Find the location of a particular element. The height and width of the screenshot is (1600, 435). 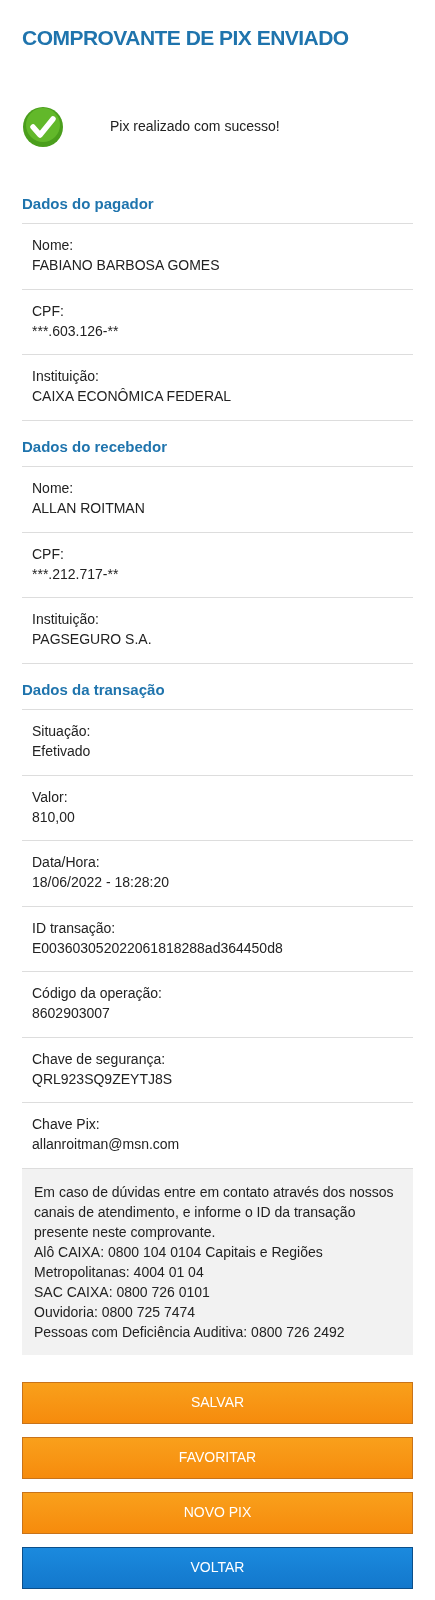

field-value: ***.603.126-** is located at coordinates (75, 331).